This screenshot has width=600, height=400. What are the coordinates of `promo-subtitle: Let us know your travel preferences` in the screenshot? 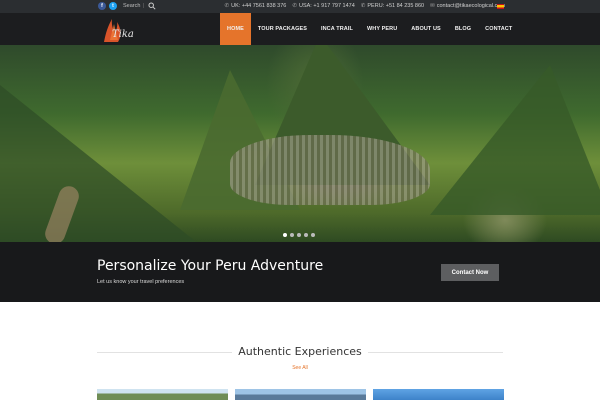 It's located at (141, 282).